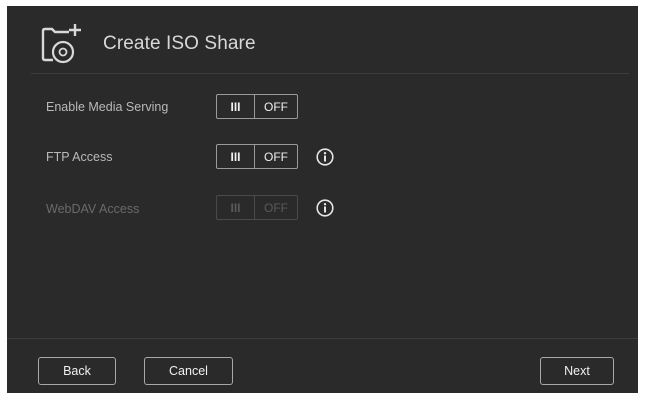  Describe the element at coordinates (77, 371) in the screenshot. I see `back-button: Back` at that location.